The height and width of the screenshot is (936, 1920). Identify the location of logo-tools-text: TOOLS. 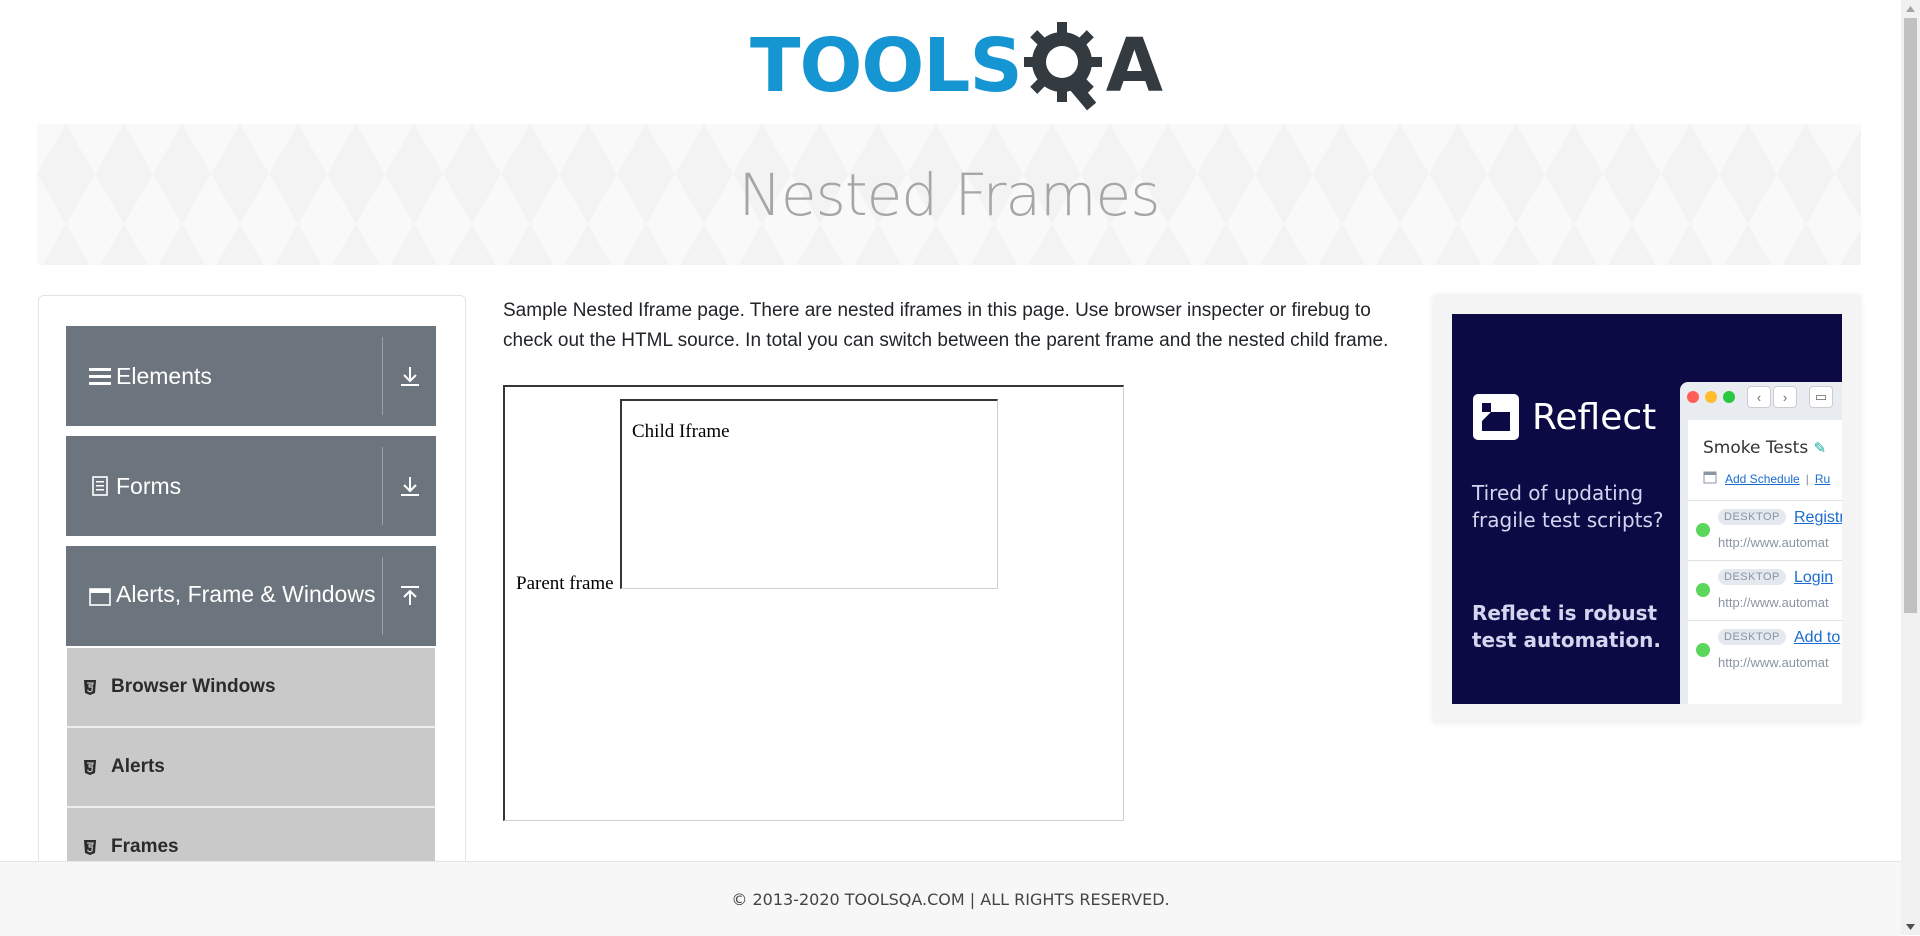
(886, 66).